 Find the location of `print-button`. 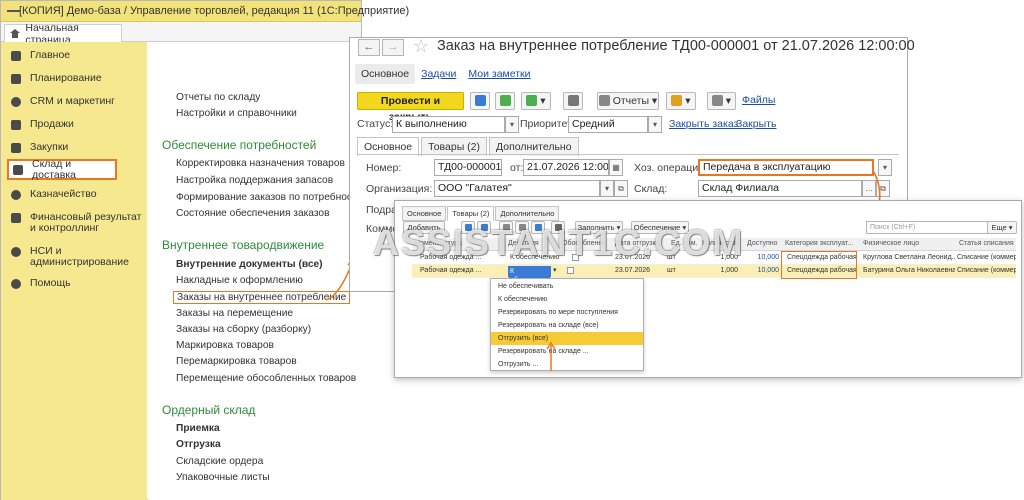

print-button is located at coordinates (573, 101).